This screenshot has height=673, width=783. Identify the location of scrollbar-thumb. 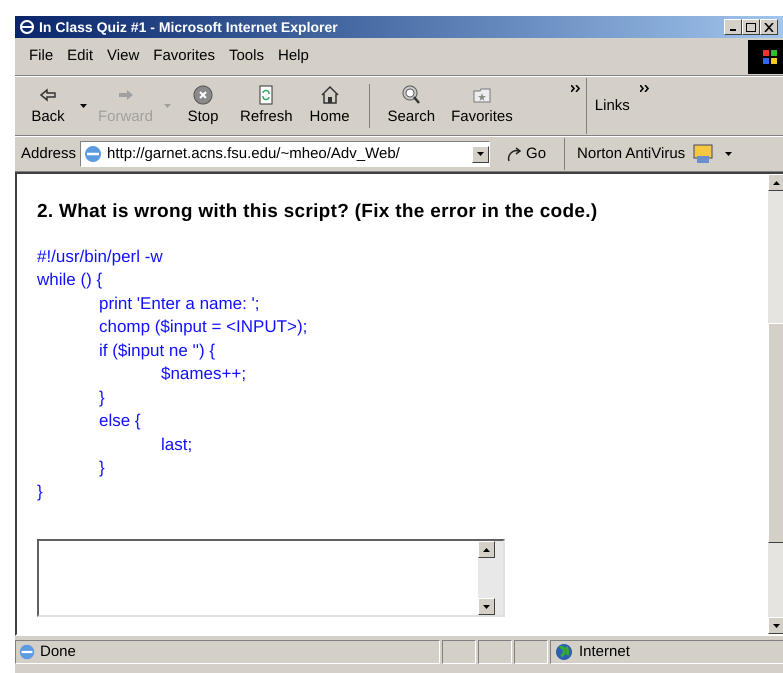
(775, 433).